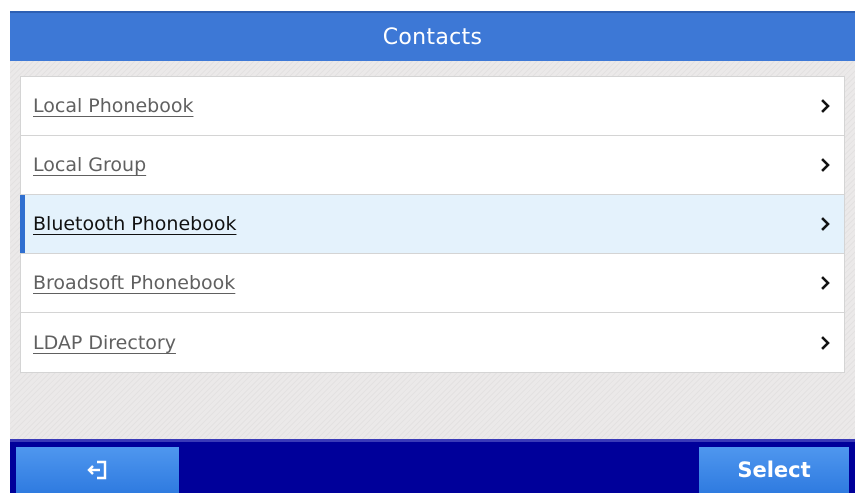 The image size is (855, 493). I want to click on menu-item-bluetooth-phonebook: Bluetooth Phonebook, so click(432, 224).